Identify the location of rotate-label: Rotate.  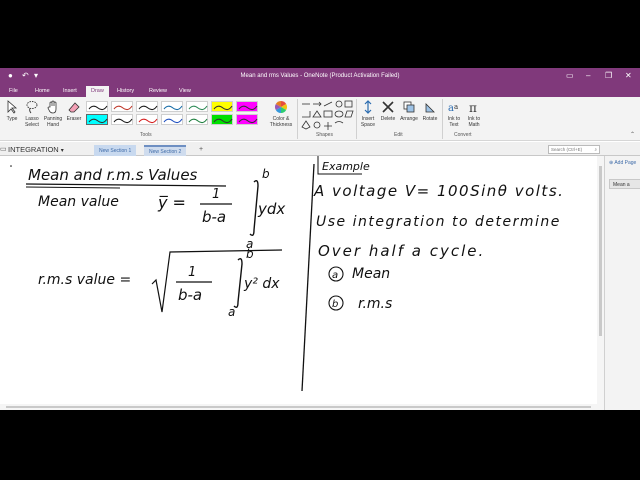
(430, 119).